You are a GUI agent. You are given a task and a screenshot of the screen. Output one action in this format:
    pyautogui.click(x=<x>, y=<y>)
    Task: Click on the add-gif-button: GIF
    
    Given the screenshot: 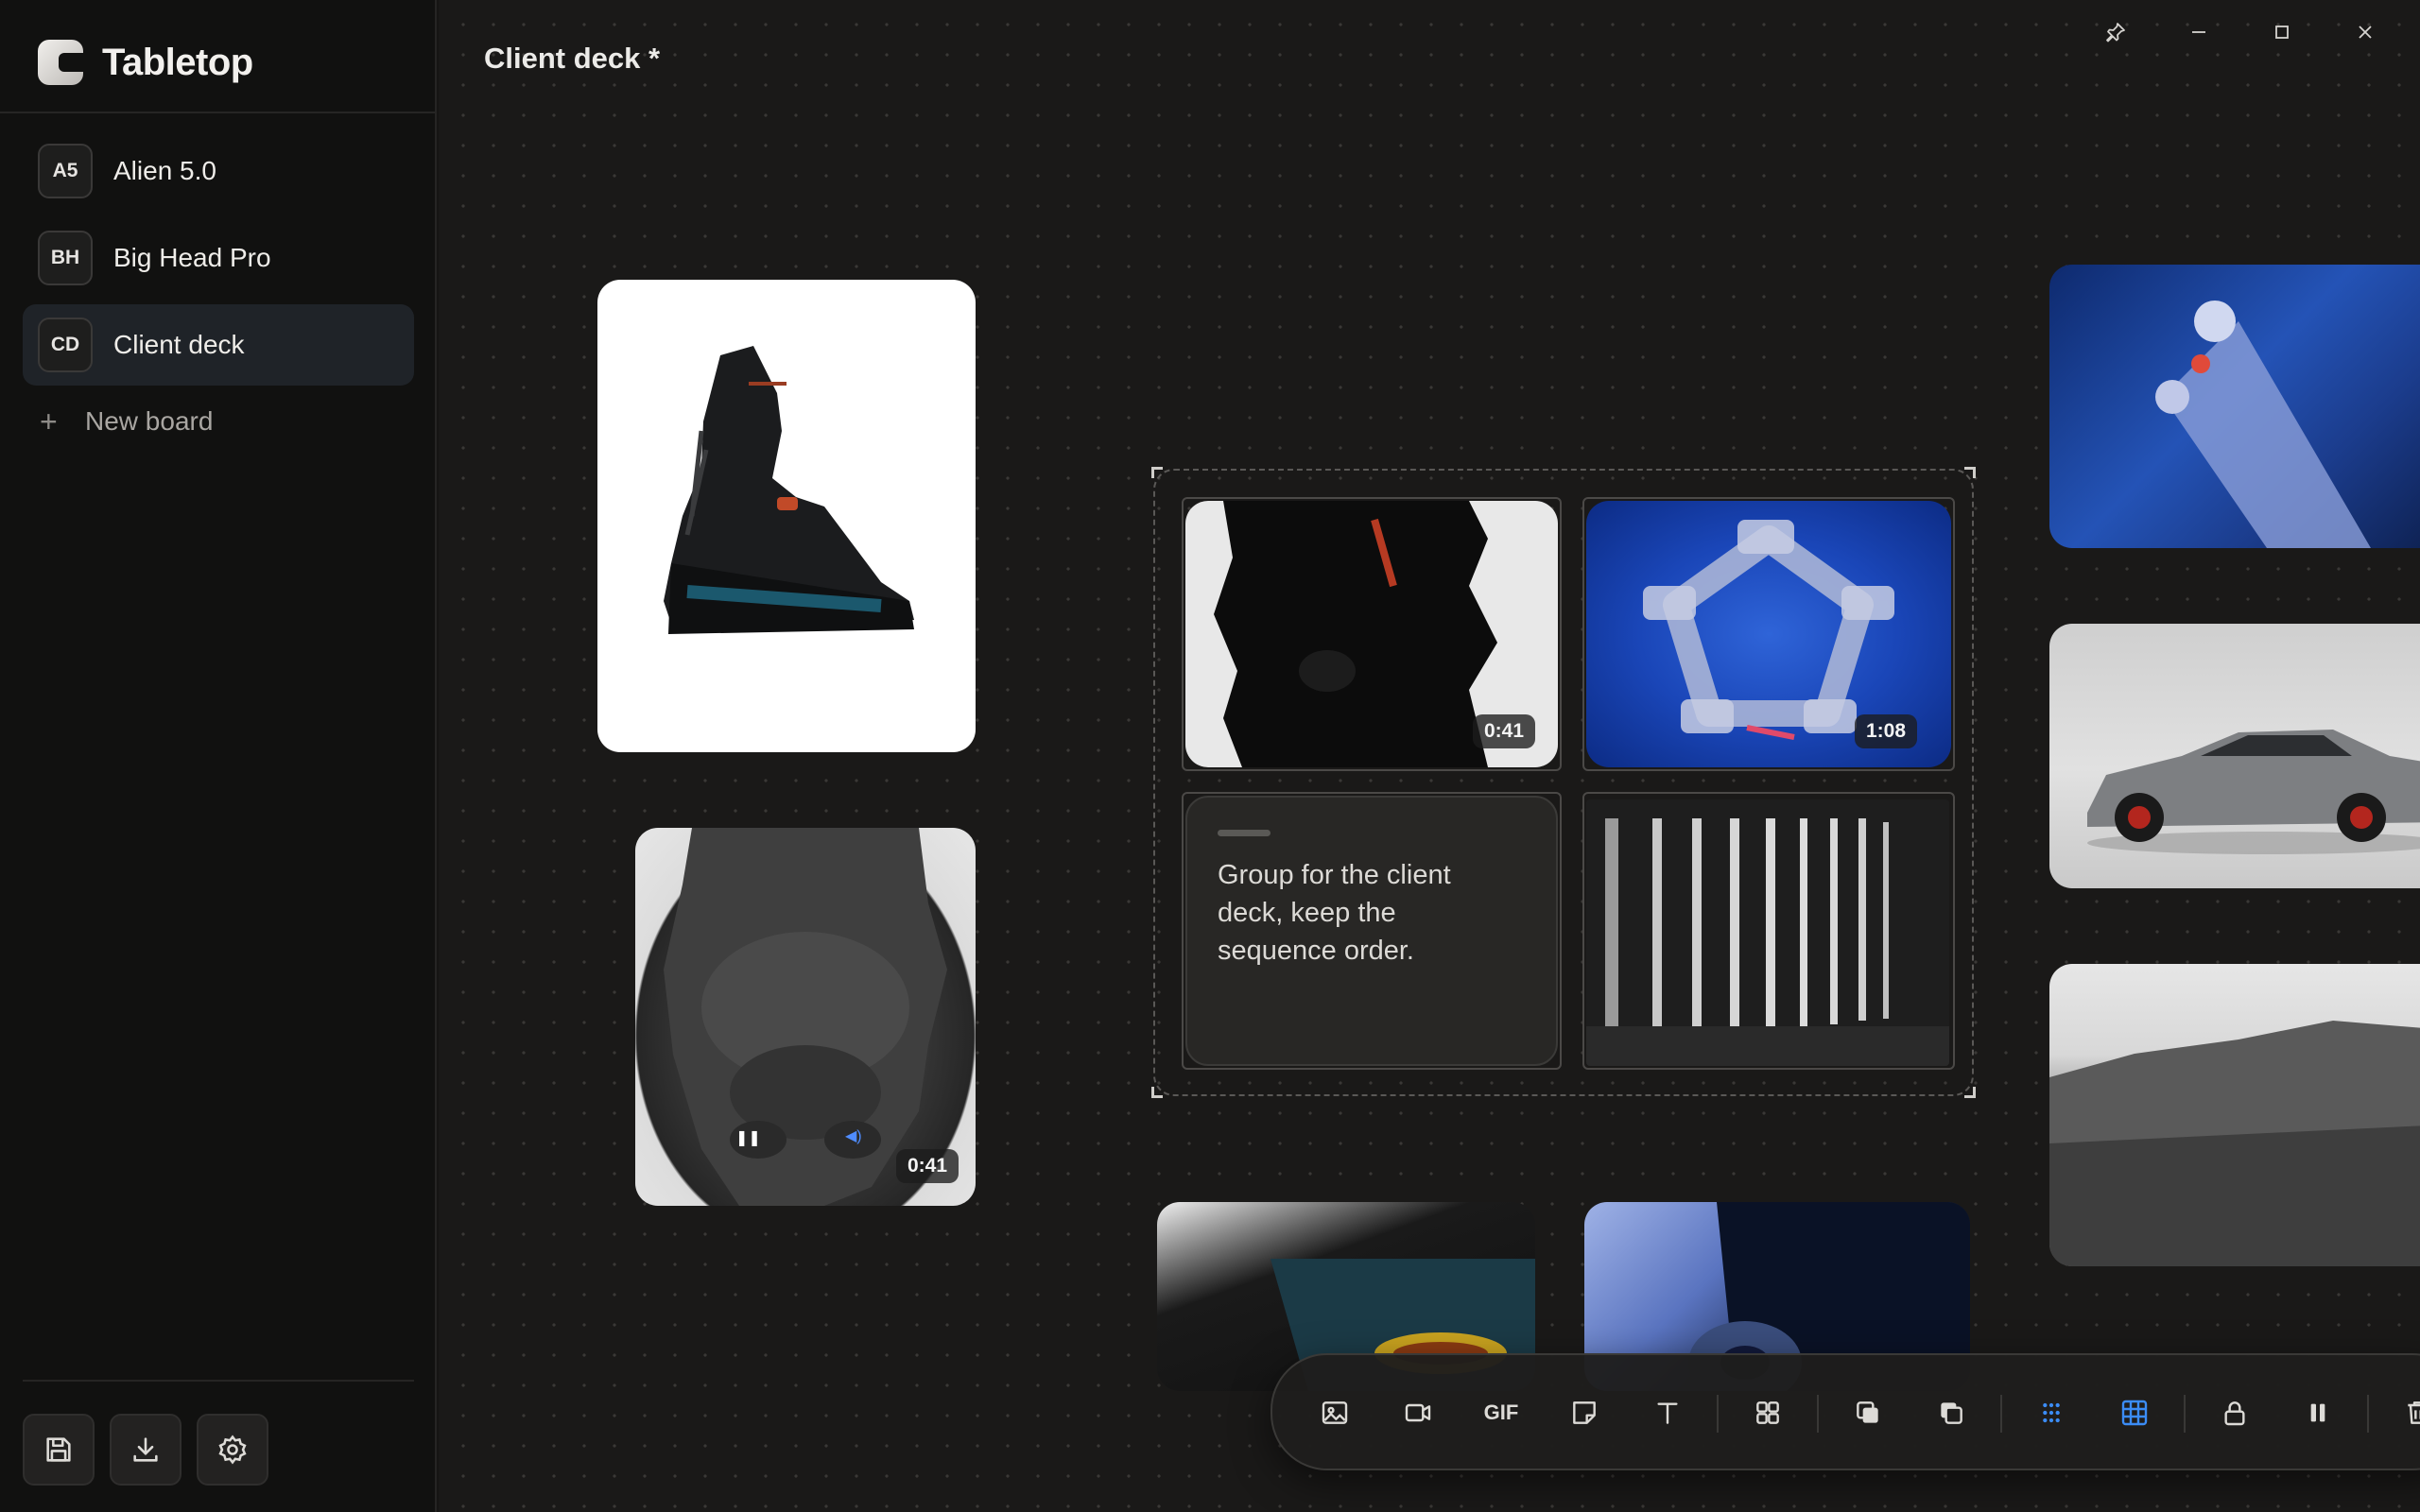 What is the action you would take?
    pyautogui.click(x=1502, y=1412)
    